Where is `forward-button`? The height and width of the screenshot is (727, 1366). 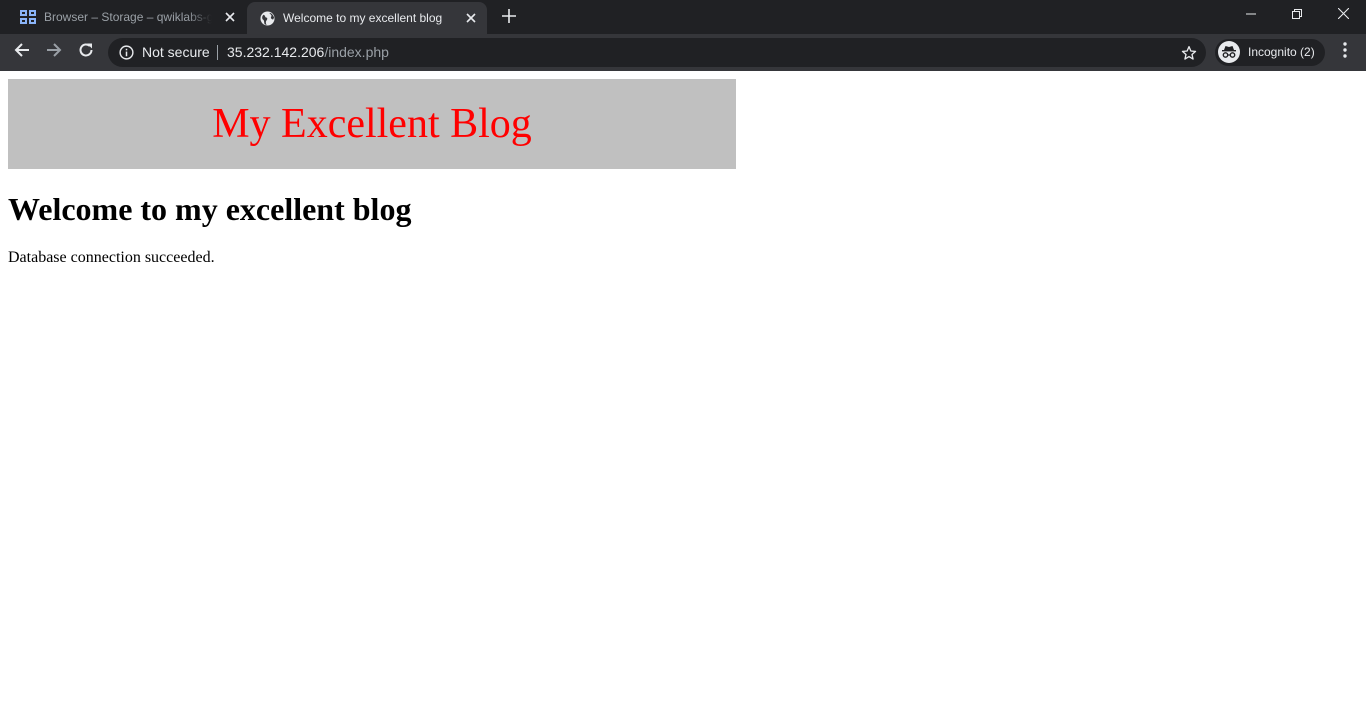
forward-button is located at coordinates (54, 52).